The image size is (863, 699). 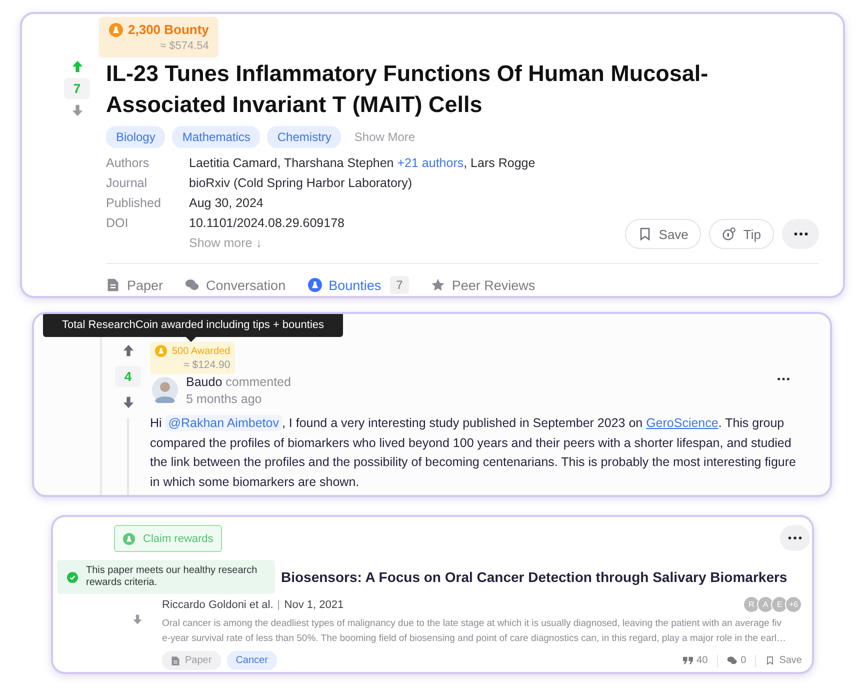 I want to click on meta-value: 10.1101/2024.08.29.609178, so click(x=267, y=223).